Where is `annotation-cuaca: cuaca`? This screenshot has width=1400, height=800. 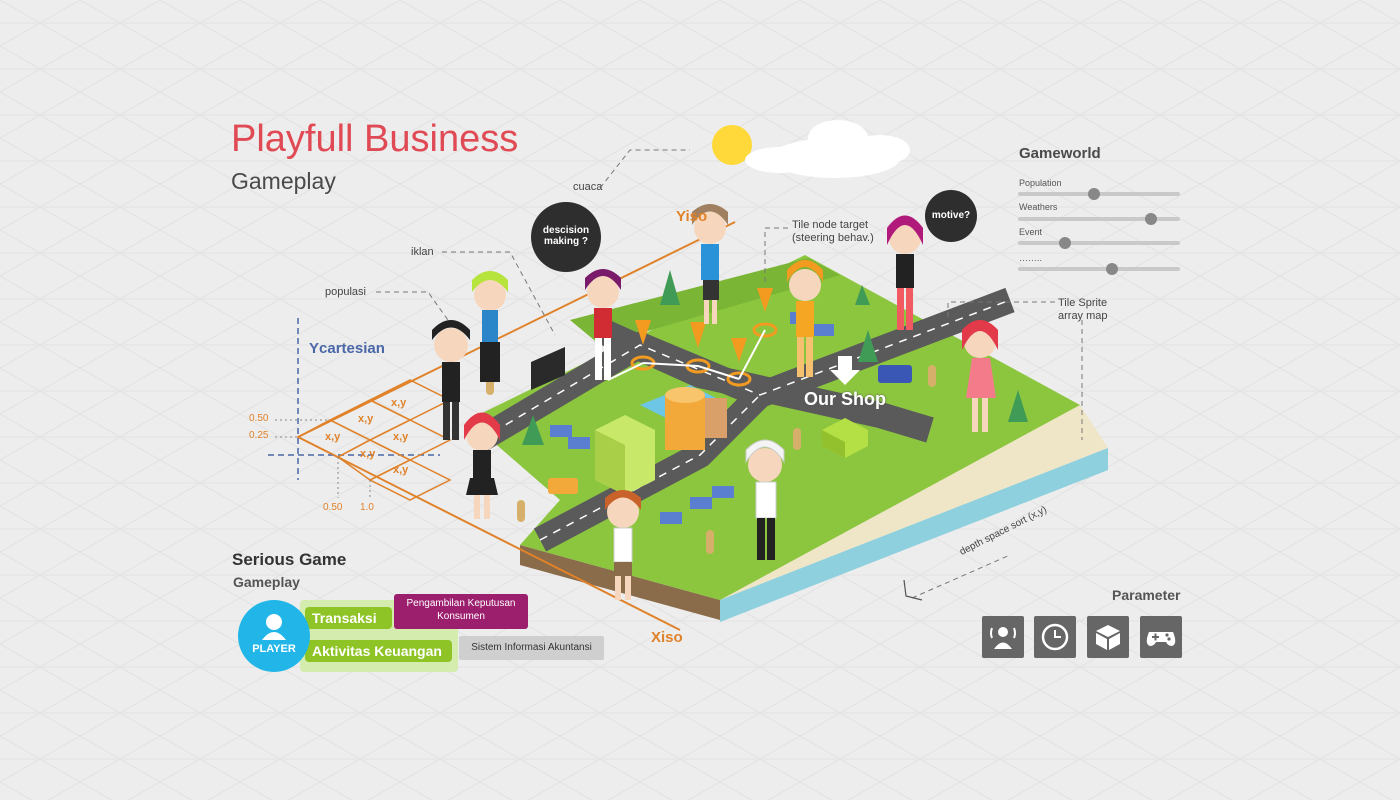 annotation-cuaca: cuaca is located at coordinates (588, 187).